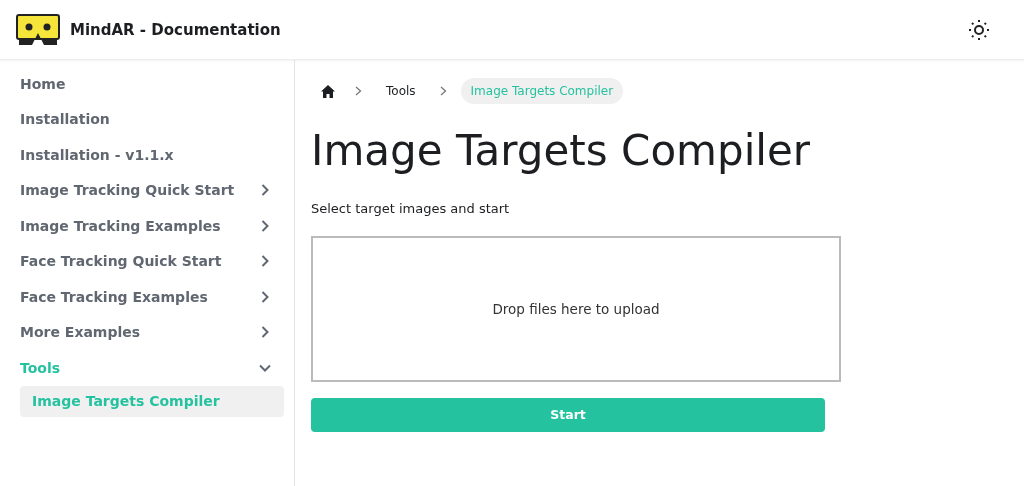 The image size is (1024, 486). I want to click on sidebar-item: Face Tracking Examples, so click(146, 297).